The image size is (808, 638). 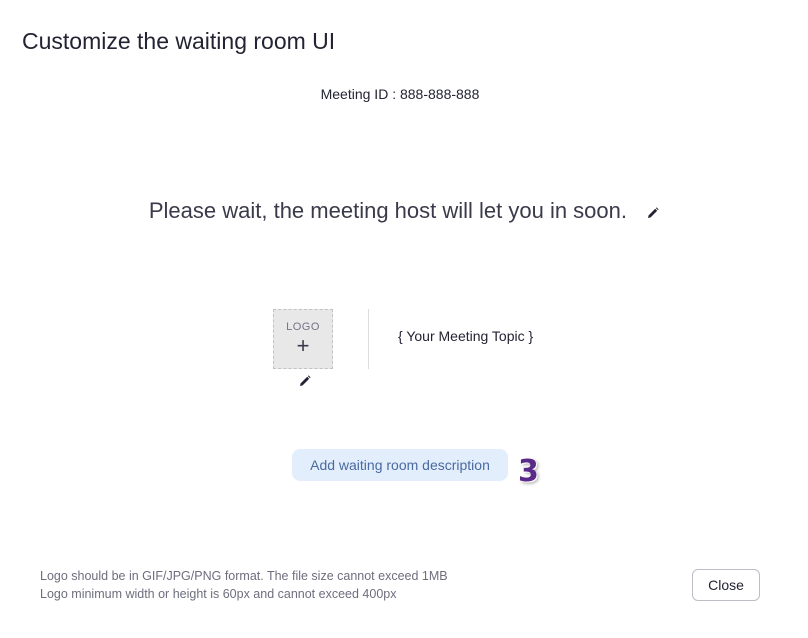 What do you see at coordinates (179, 41) in the screenshot?
I see `page-title: Customize the waiting room UI` at bounding box center [179, 41].